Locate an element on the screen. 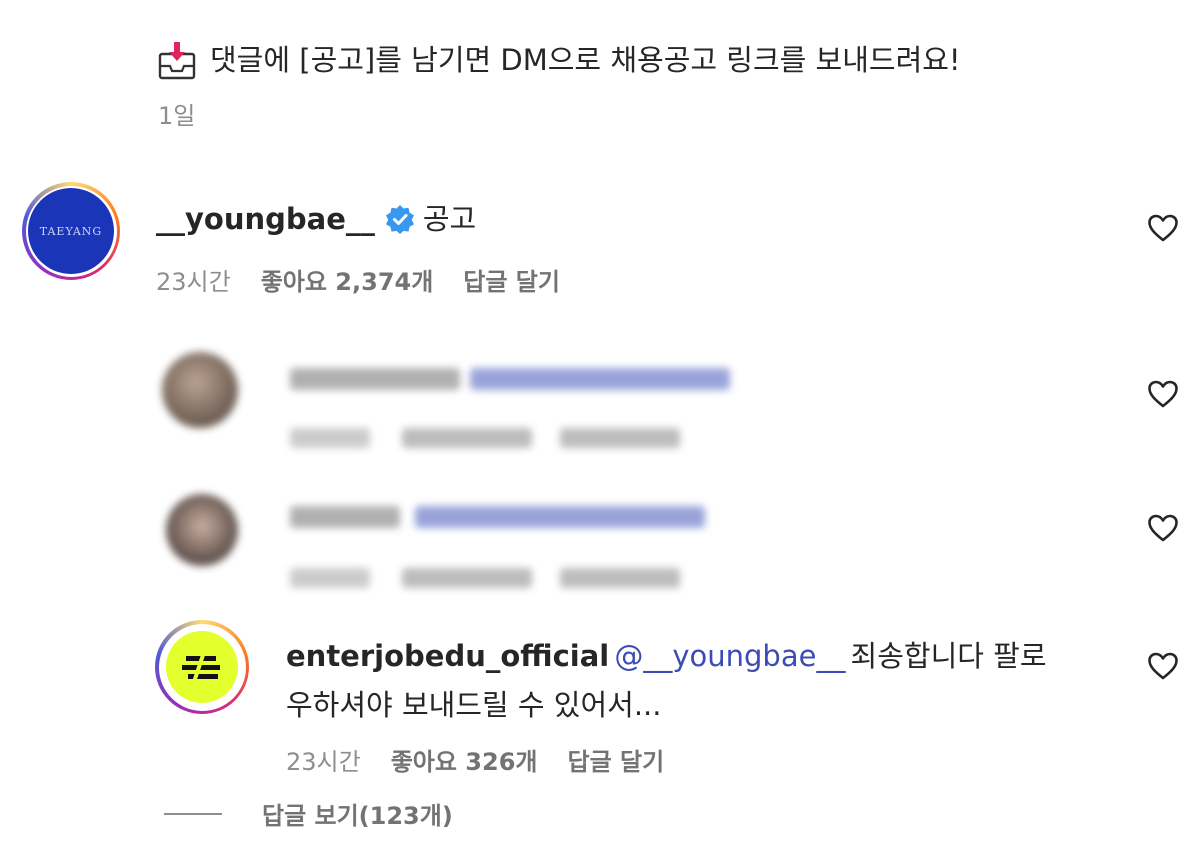 This screenshot has height=862, width=1200. avatar-logo-text: TAEYANG is located at coordinates (71, 231).